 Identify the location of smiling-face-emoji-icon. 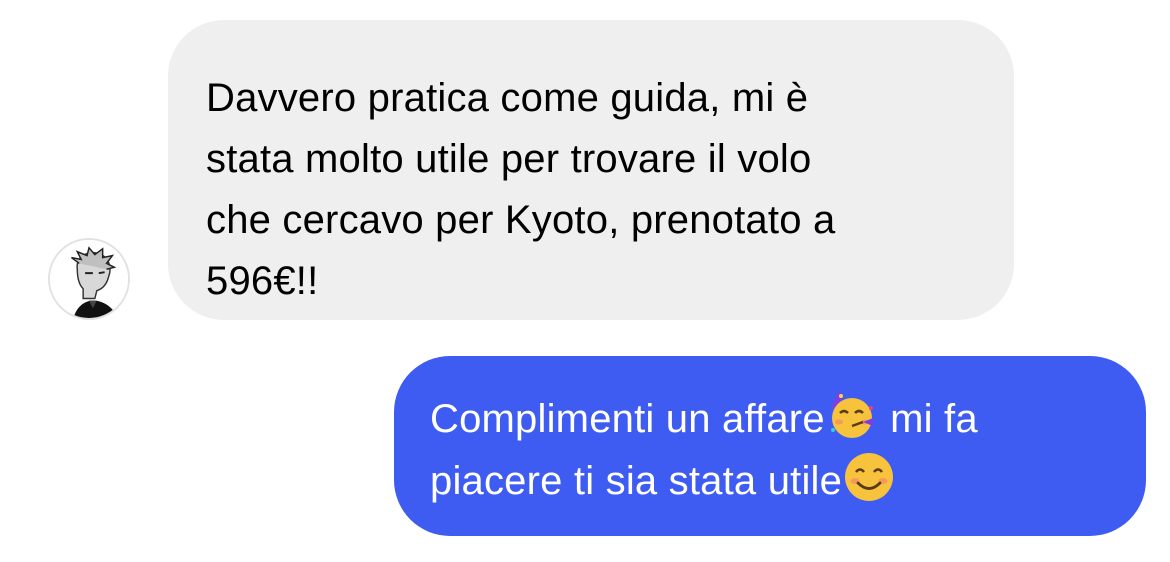
(869, 477).